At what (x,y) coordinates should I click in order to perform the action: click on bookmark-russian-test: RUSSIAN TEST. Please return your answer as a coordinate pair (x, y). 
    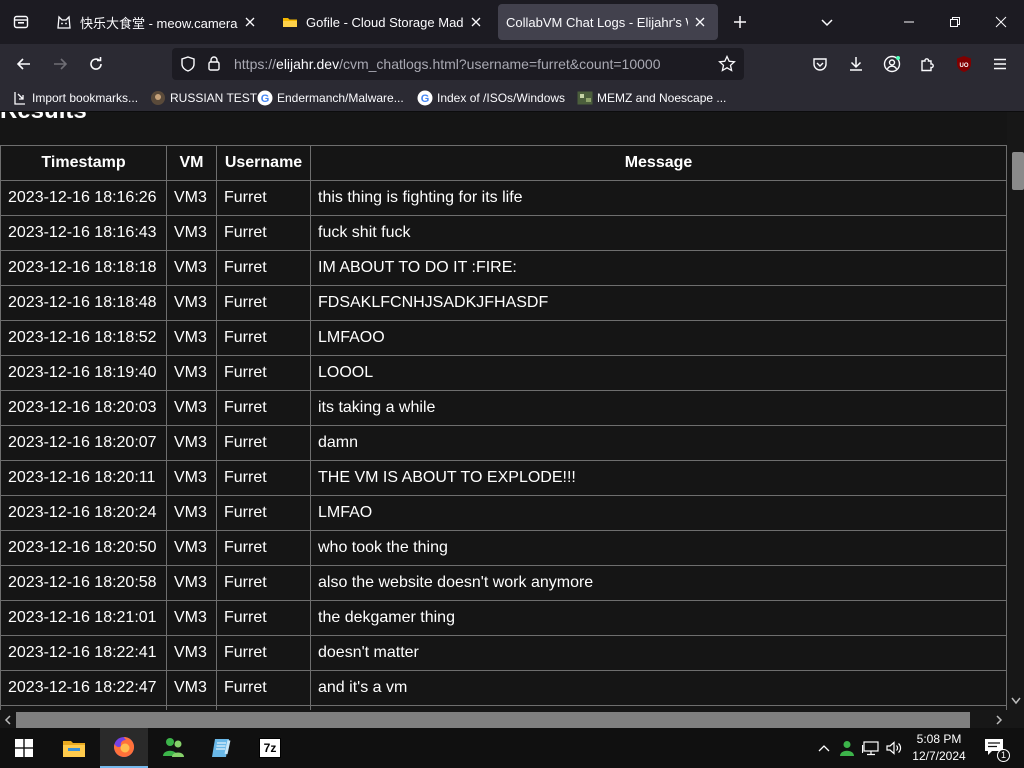
    Looking at the image, I should click on (203, 98).